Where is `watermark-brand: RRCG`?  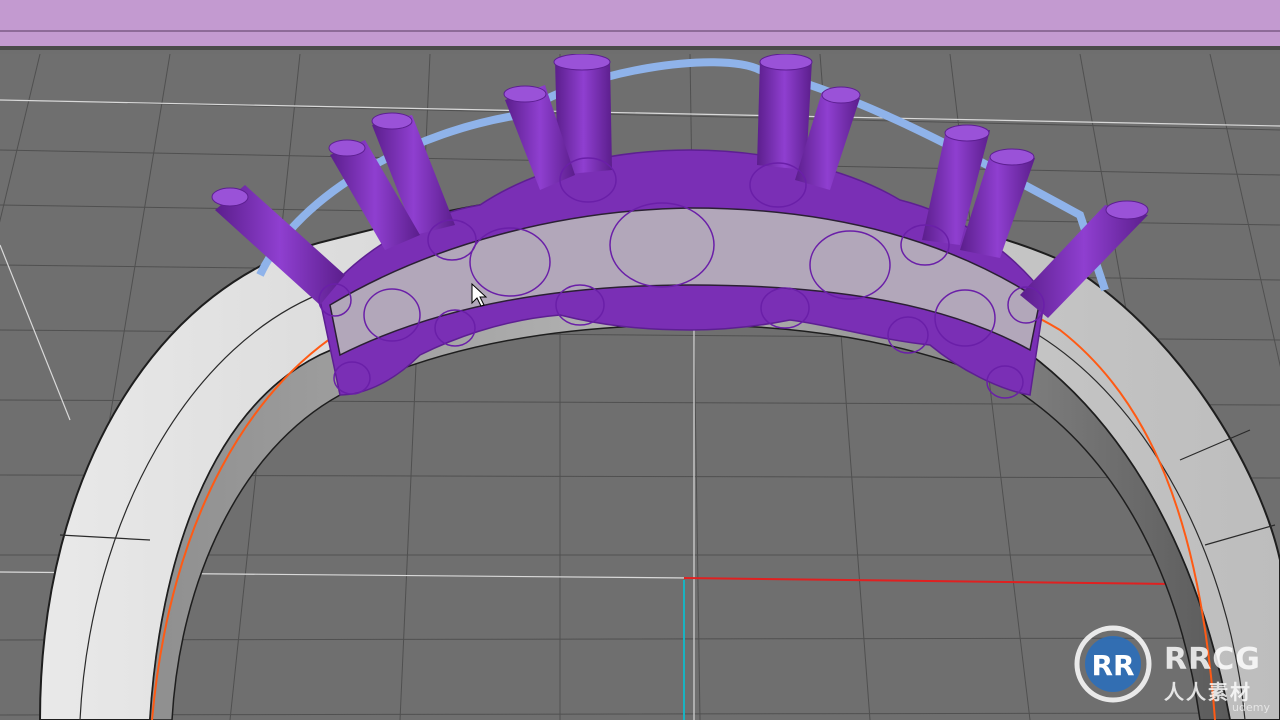
watermark-brand: RRCG is located at coordinates (1212, 659).